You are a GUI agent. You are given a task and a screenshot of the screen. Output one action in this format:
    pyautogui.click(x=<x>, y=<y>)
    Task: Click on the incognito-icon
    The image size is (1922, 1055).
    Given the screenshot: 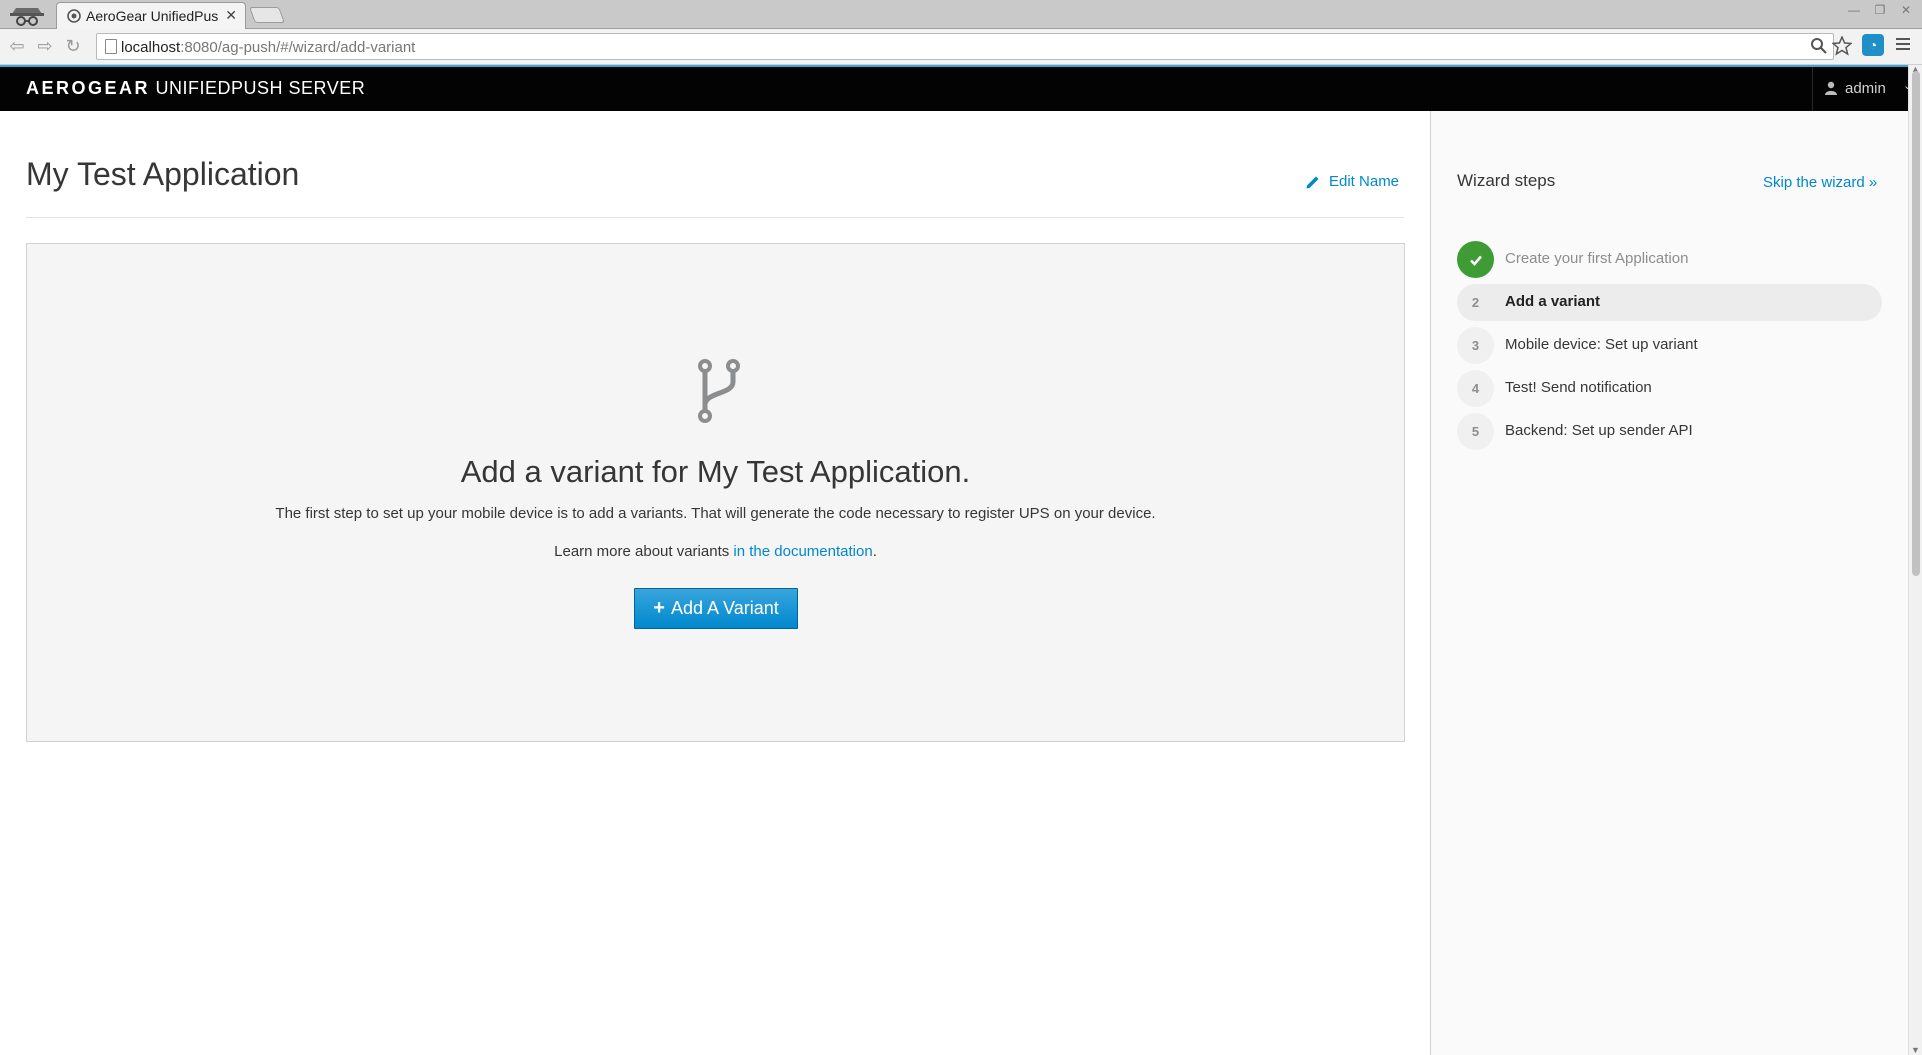 What is the action you would take?
    pyautogui.click(x=27, y=17)
    